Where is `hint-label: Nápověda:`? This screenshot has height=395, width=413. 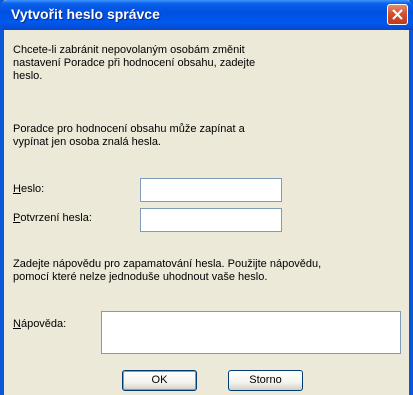
hint-label: Nápověda: is located at coordinates (39, 324).